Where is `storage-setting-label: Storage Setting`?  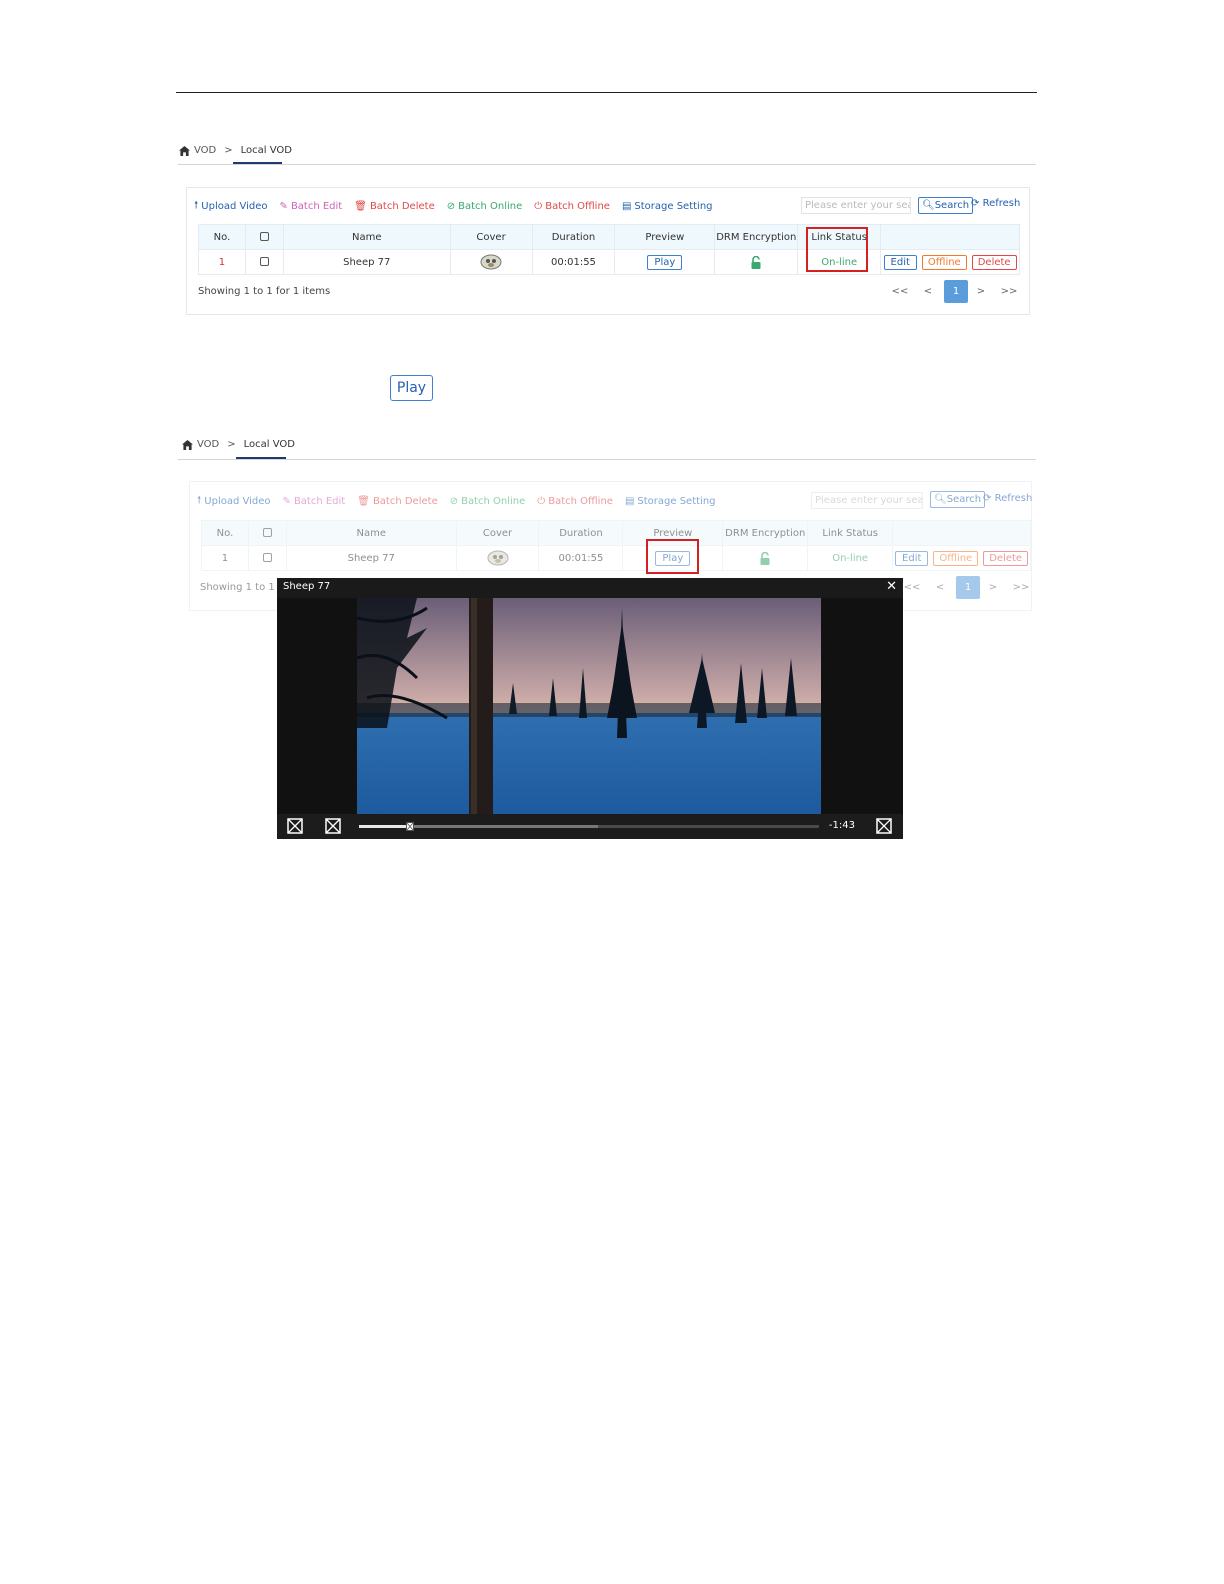 storage-setting-label: Storage Setting is located at coordinates (673, 206).